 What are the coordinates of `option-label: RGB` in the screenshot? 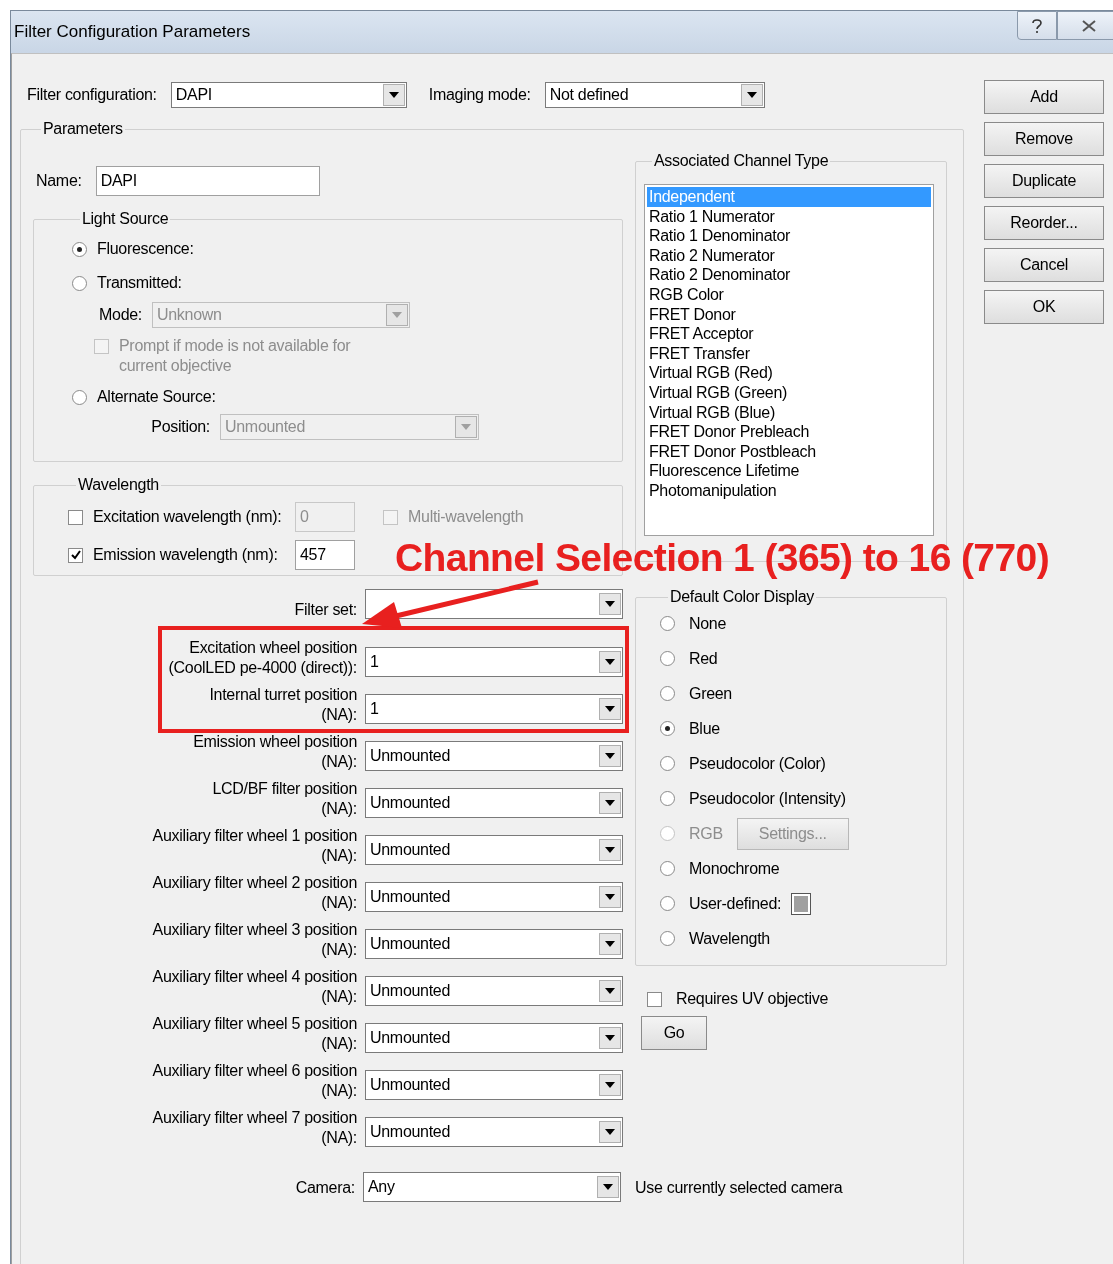 It's located at (706, 833).